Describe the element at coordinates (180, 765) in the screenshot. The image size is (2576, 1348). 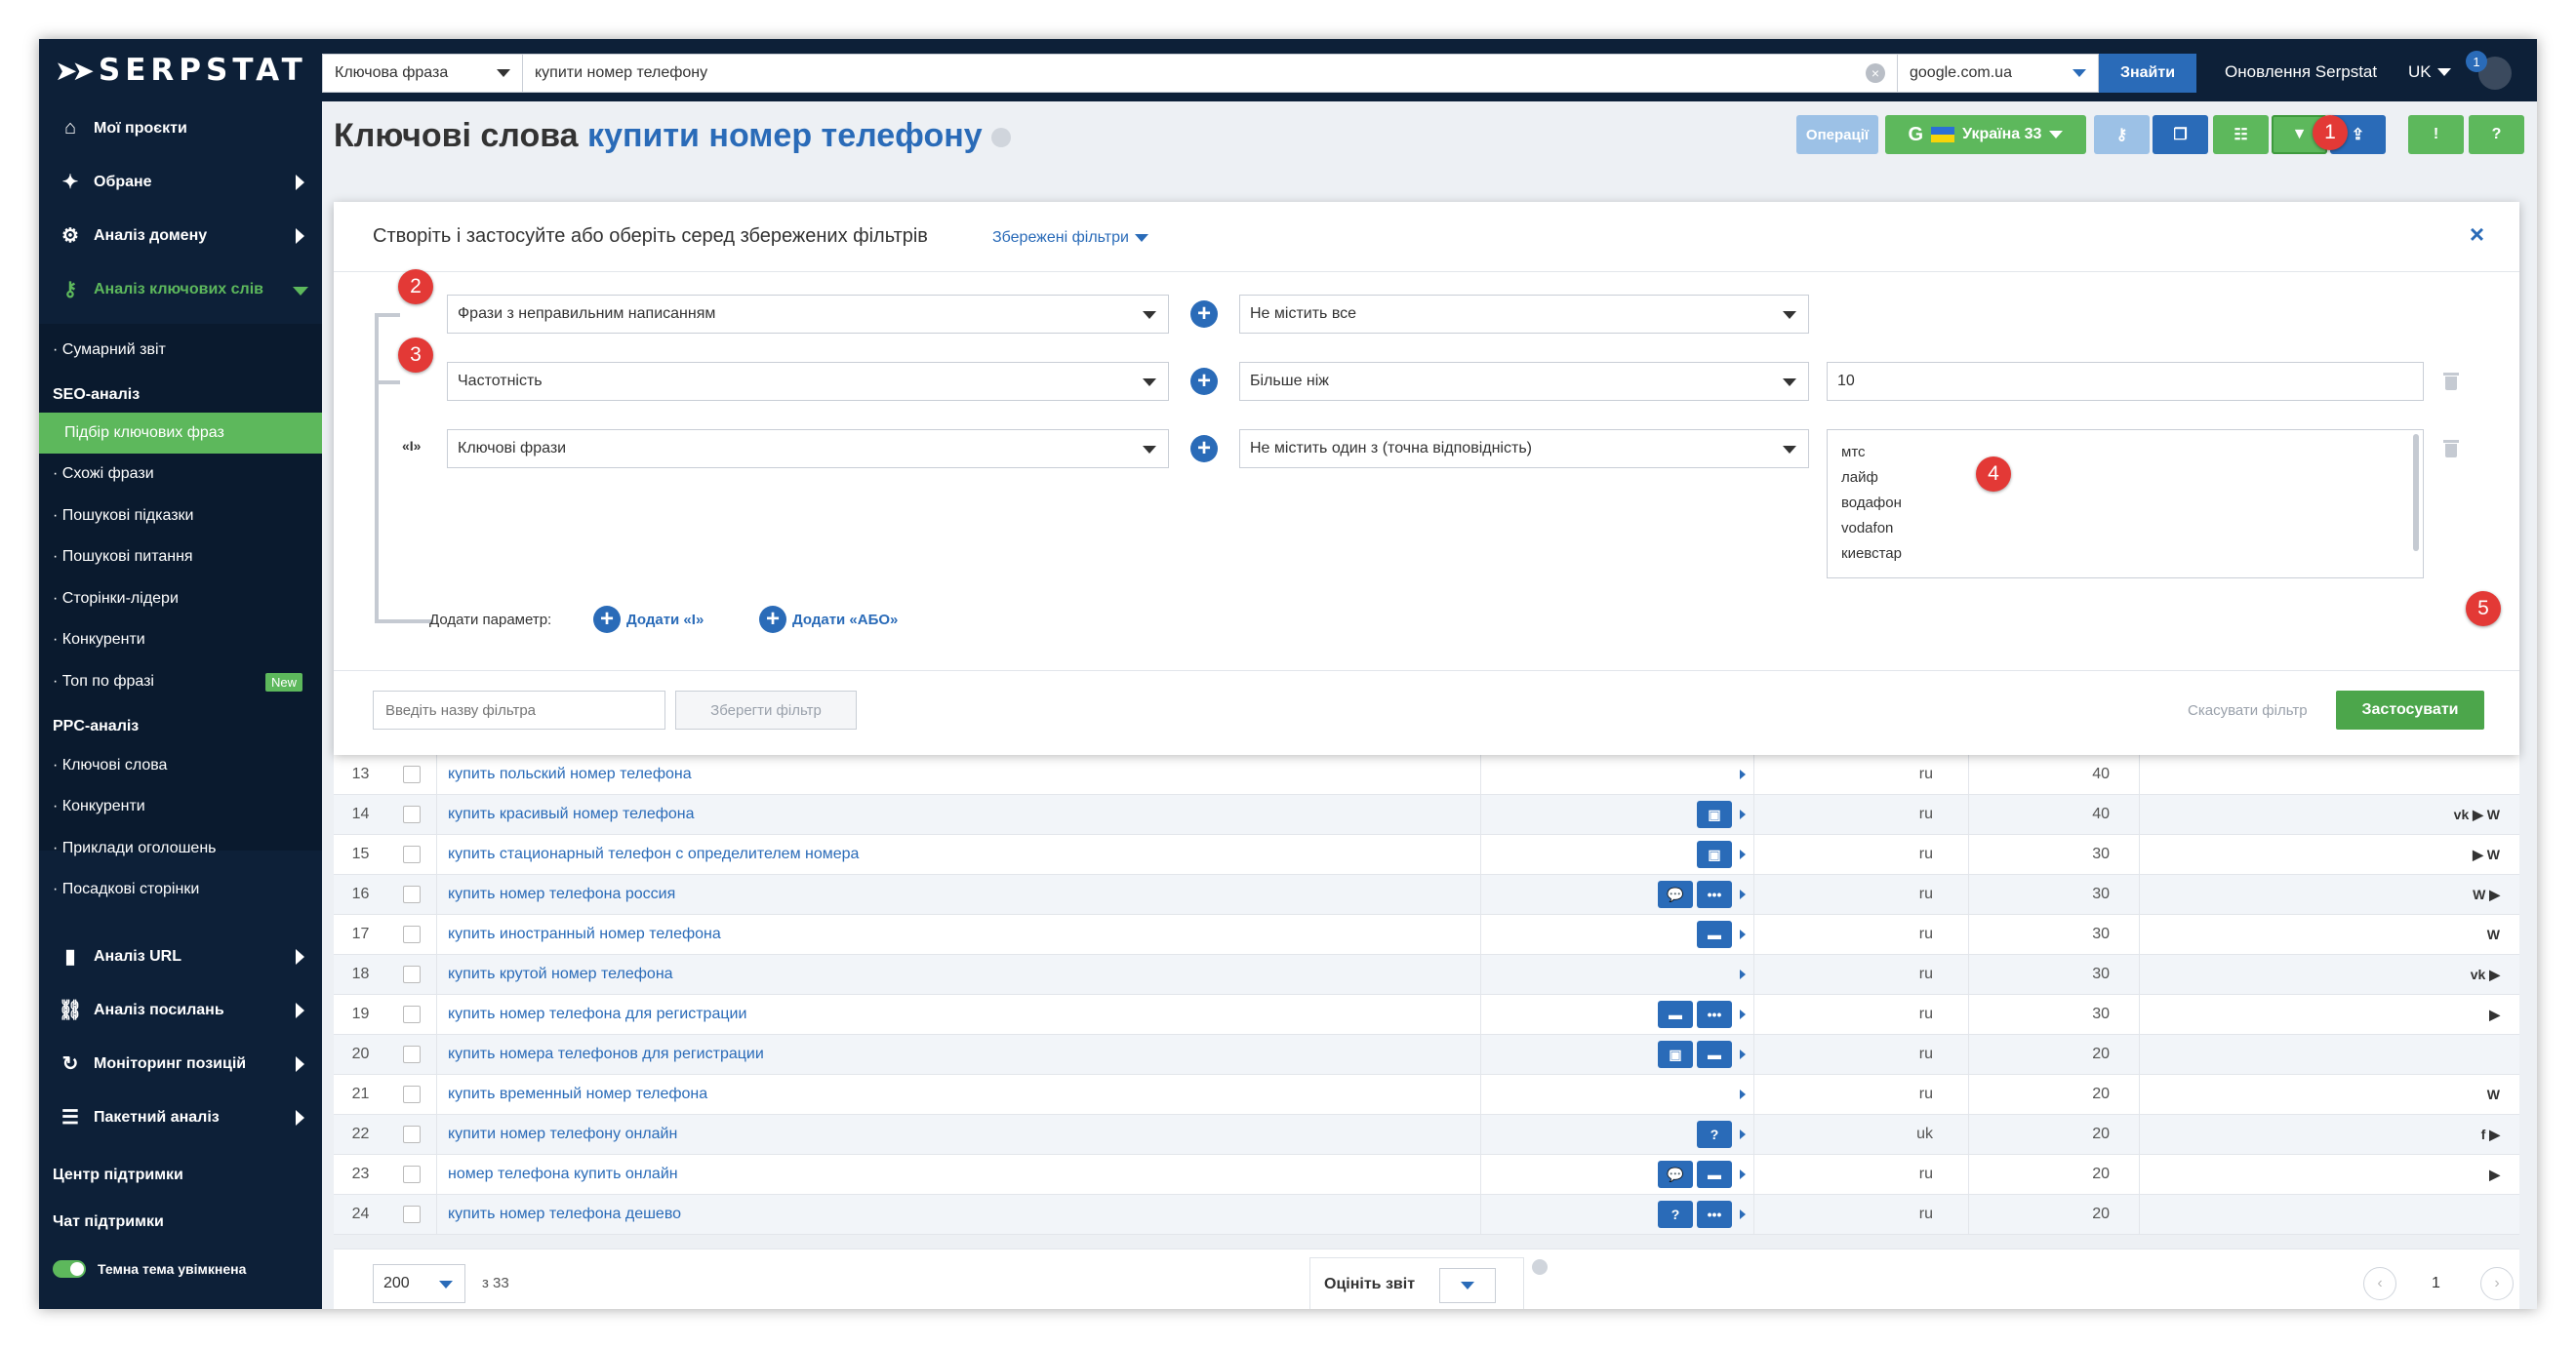
I see `sidebar-sub-ppc-keywords: · Ключові слова` at that location.